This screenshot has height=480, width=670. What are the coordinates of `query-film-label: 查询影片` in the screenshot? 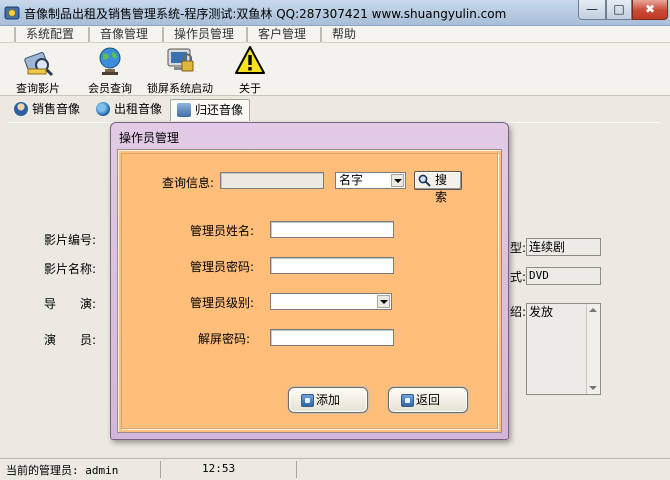 It's located at (38, 88).